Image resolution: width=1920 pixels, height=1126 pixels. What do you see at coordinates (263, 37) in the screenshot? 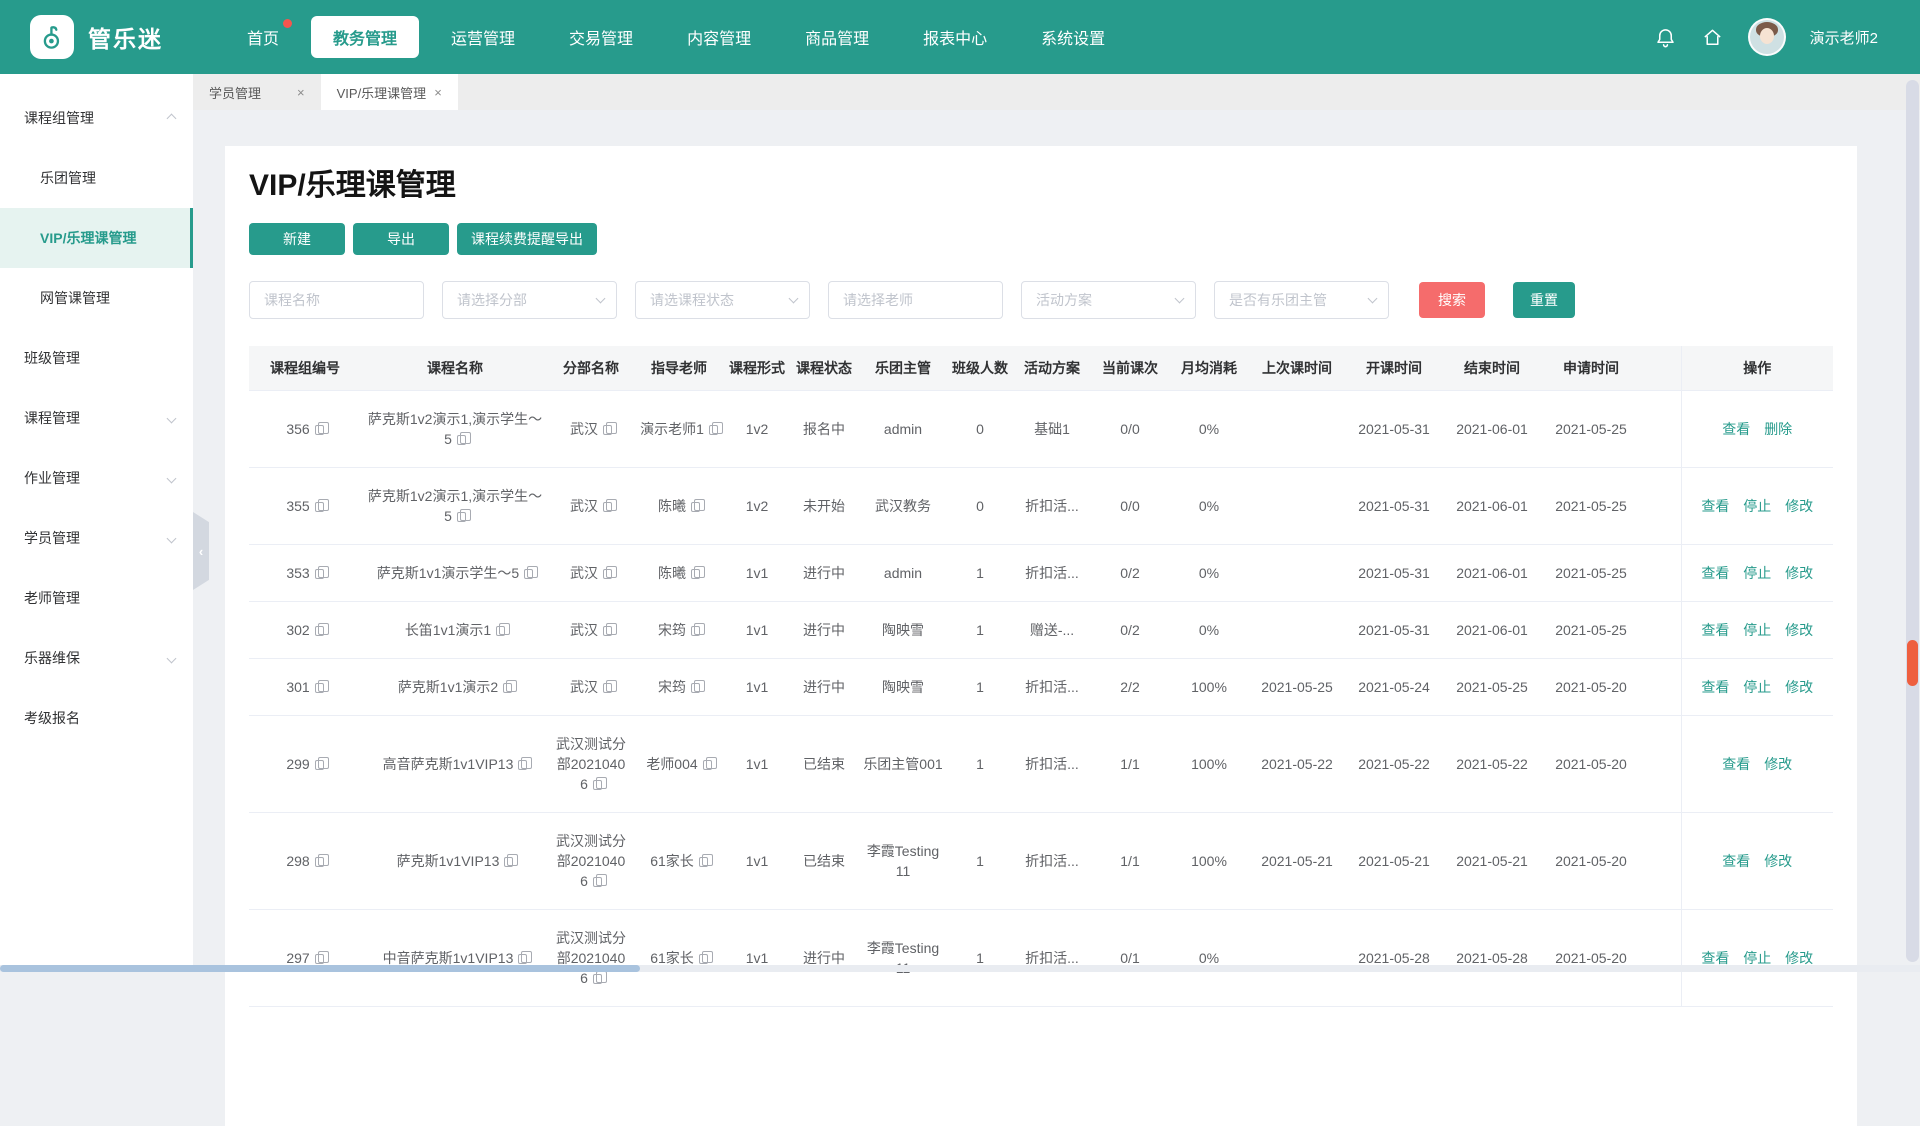
I see `nav-item: 首页` at bounding box center [263, 37].